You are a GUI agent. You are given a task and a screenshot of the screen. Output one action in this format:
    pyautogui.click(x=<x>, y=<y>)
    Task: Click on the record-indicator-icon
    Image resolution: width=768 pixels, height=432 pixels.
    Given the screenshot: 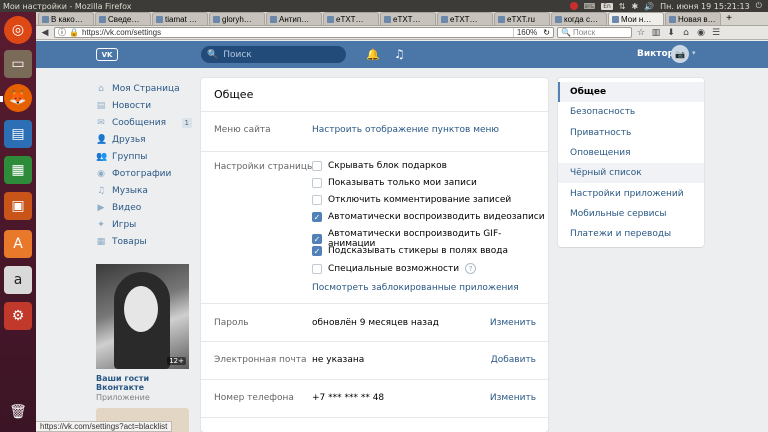 What is the action you would take?
    pyautogui.click(x=573, y=6)
    